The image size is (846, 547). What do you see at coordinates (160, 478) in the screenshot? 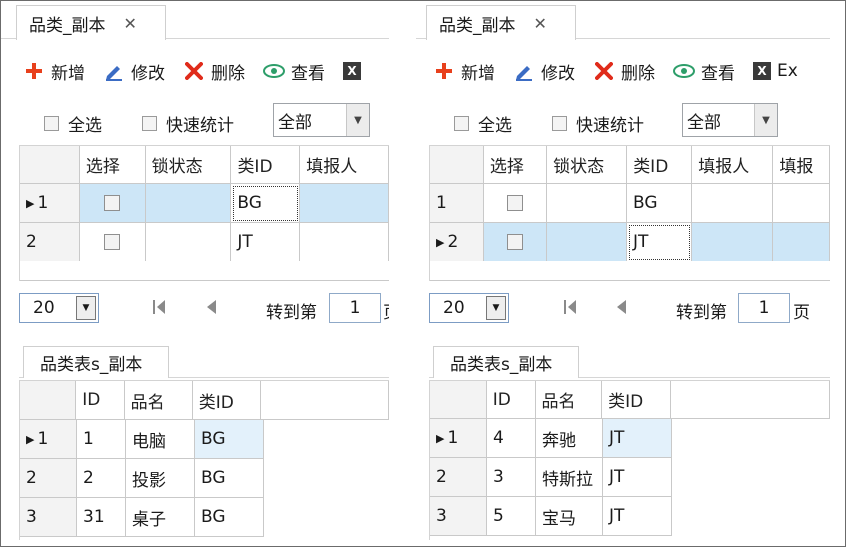
I see `product-name-cell: 投影` at bounding box center [160, 478].